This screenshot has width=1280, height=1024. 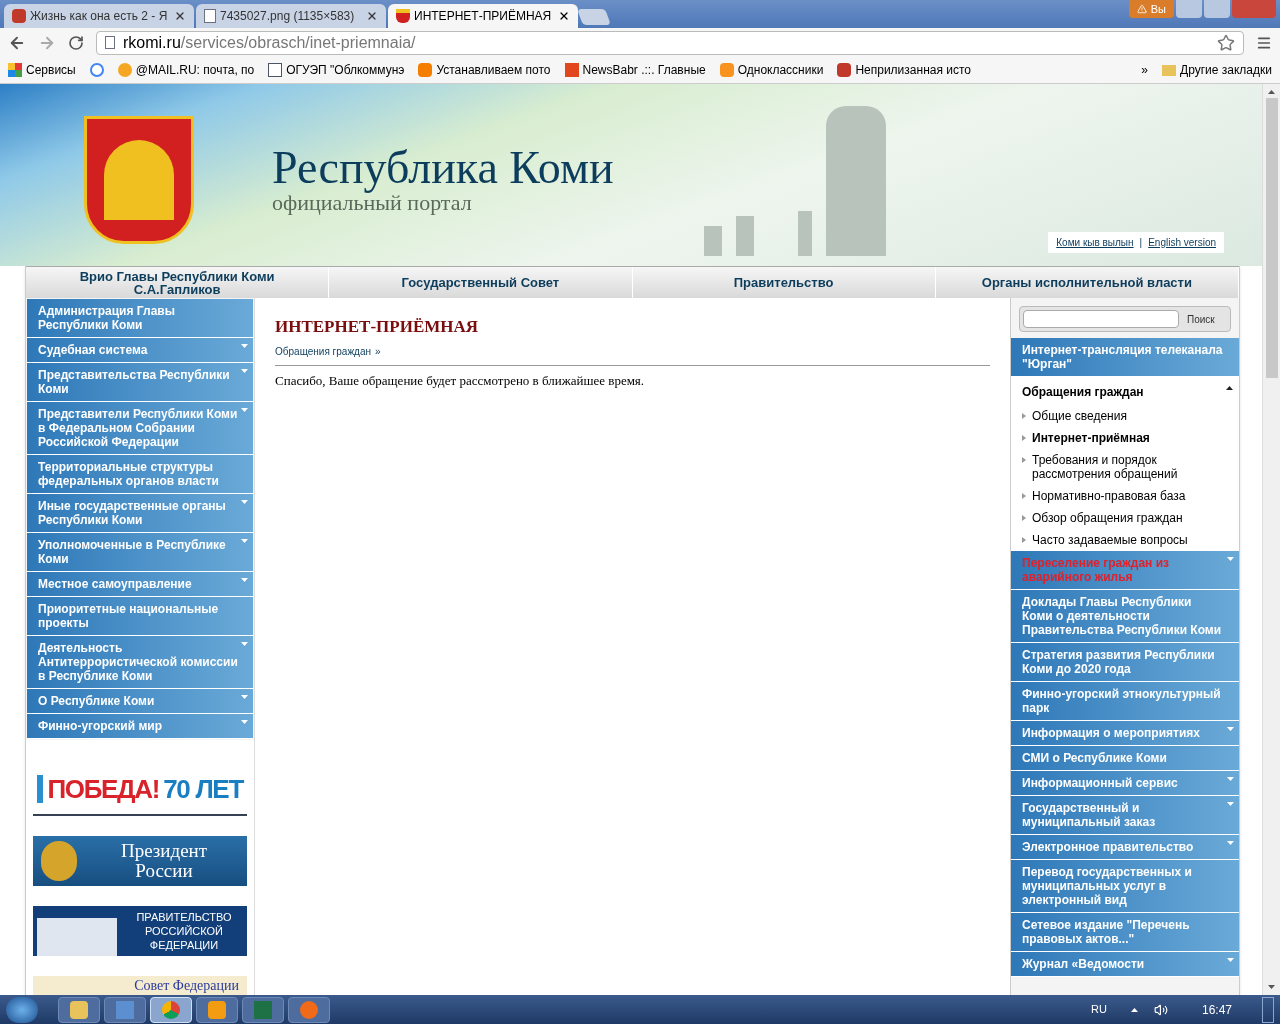 What do you see at coordinates (203, 789) in the screenshot?
I see `banner-text: 70 ЛЕТ` at bounding box center [203, 789].